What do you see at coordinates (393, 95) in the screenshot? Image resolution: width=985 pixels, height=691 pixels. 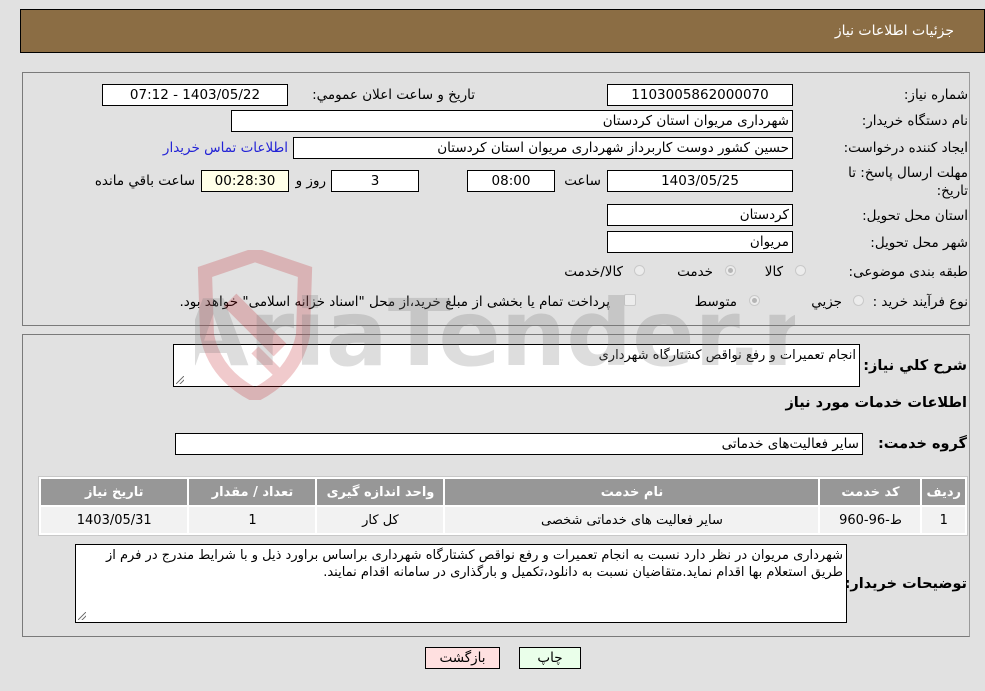 I see `announce-datetime-label: تاريخ و ساعت اعلان عمومي:` at bounding box center [393, 95].